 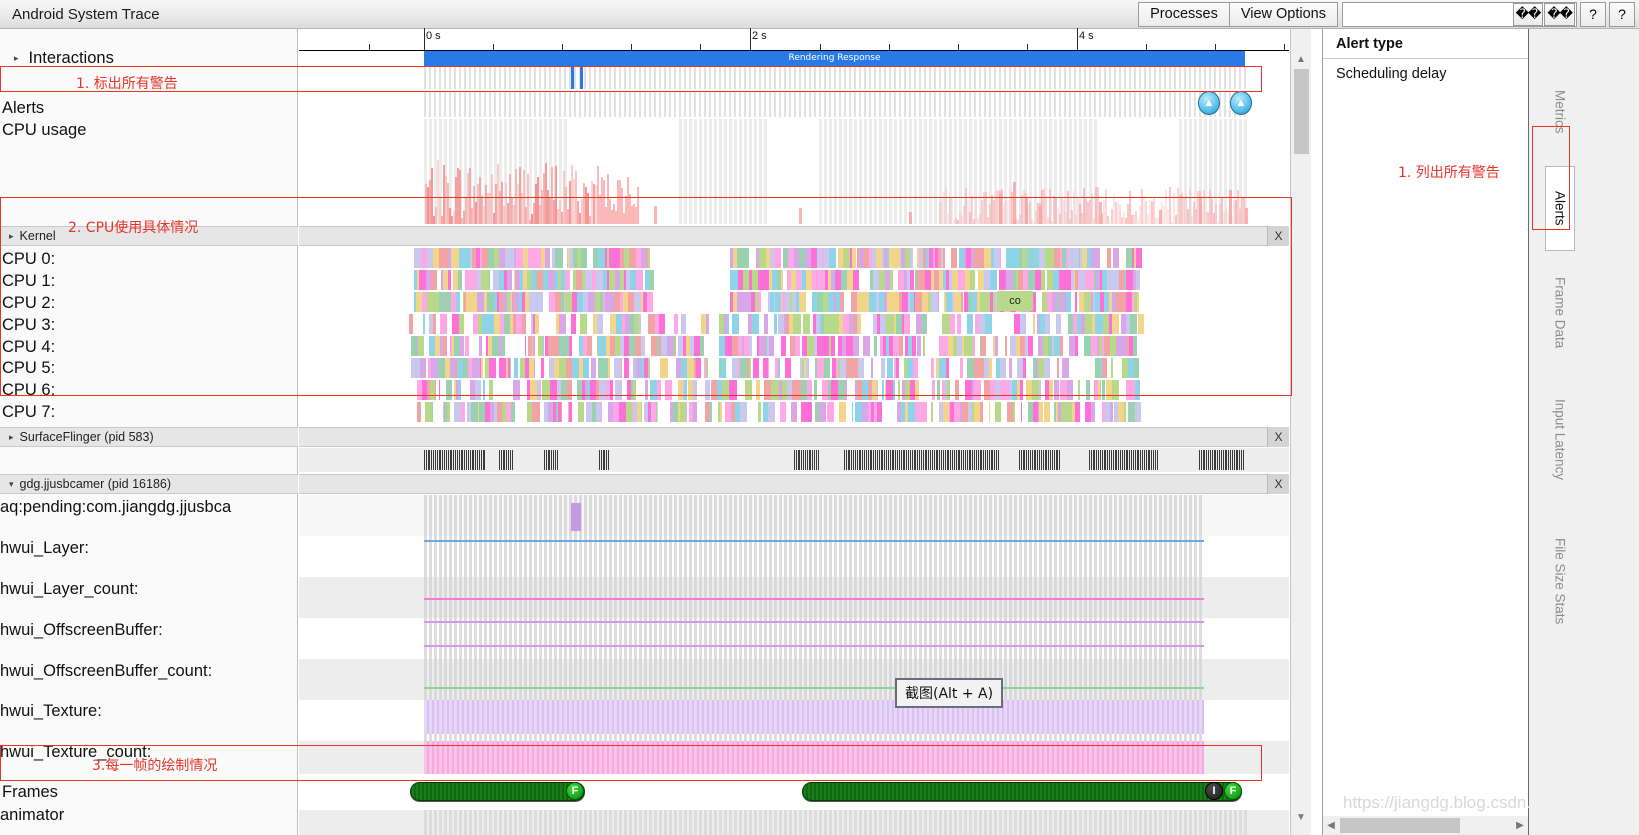 I want to click on cpu-rows-content, so click(x=794, y=335).